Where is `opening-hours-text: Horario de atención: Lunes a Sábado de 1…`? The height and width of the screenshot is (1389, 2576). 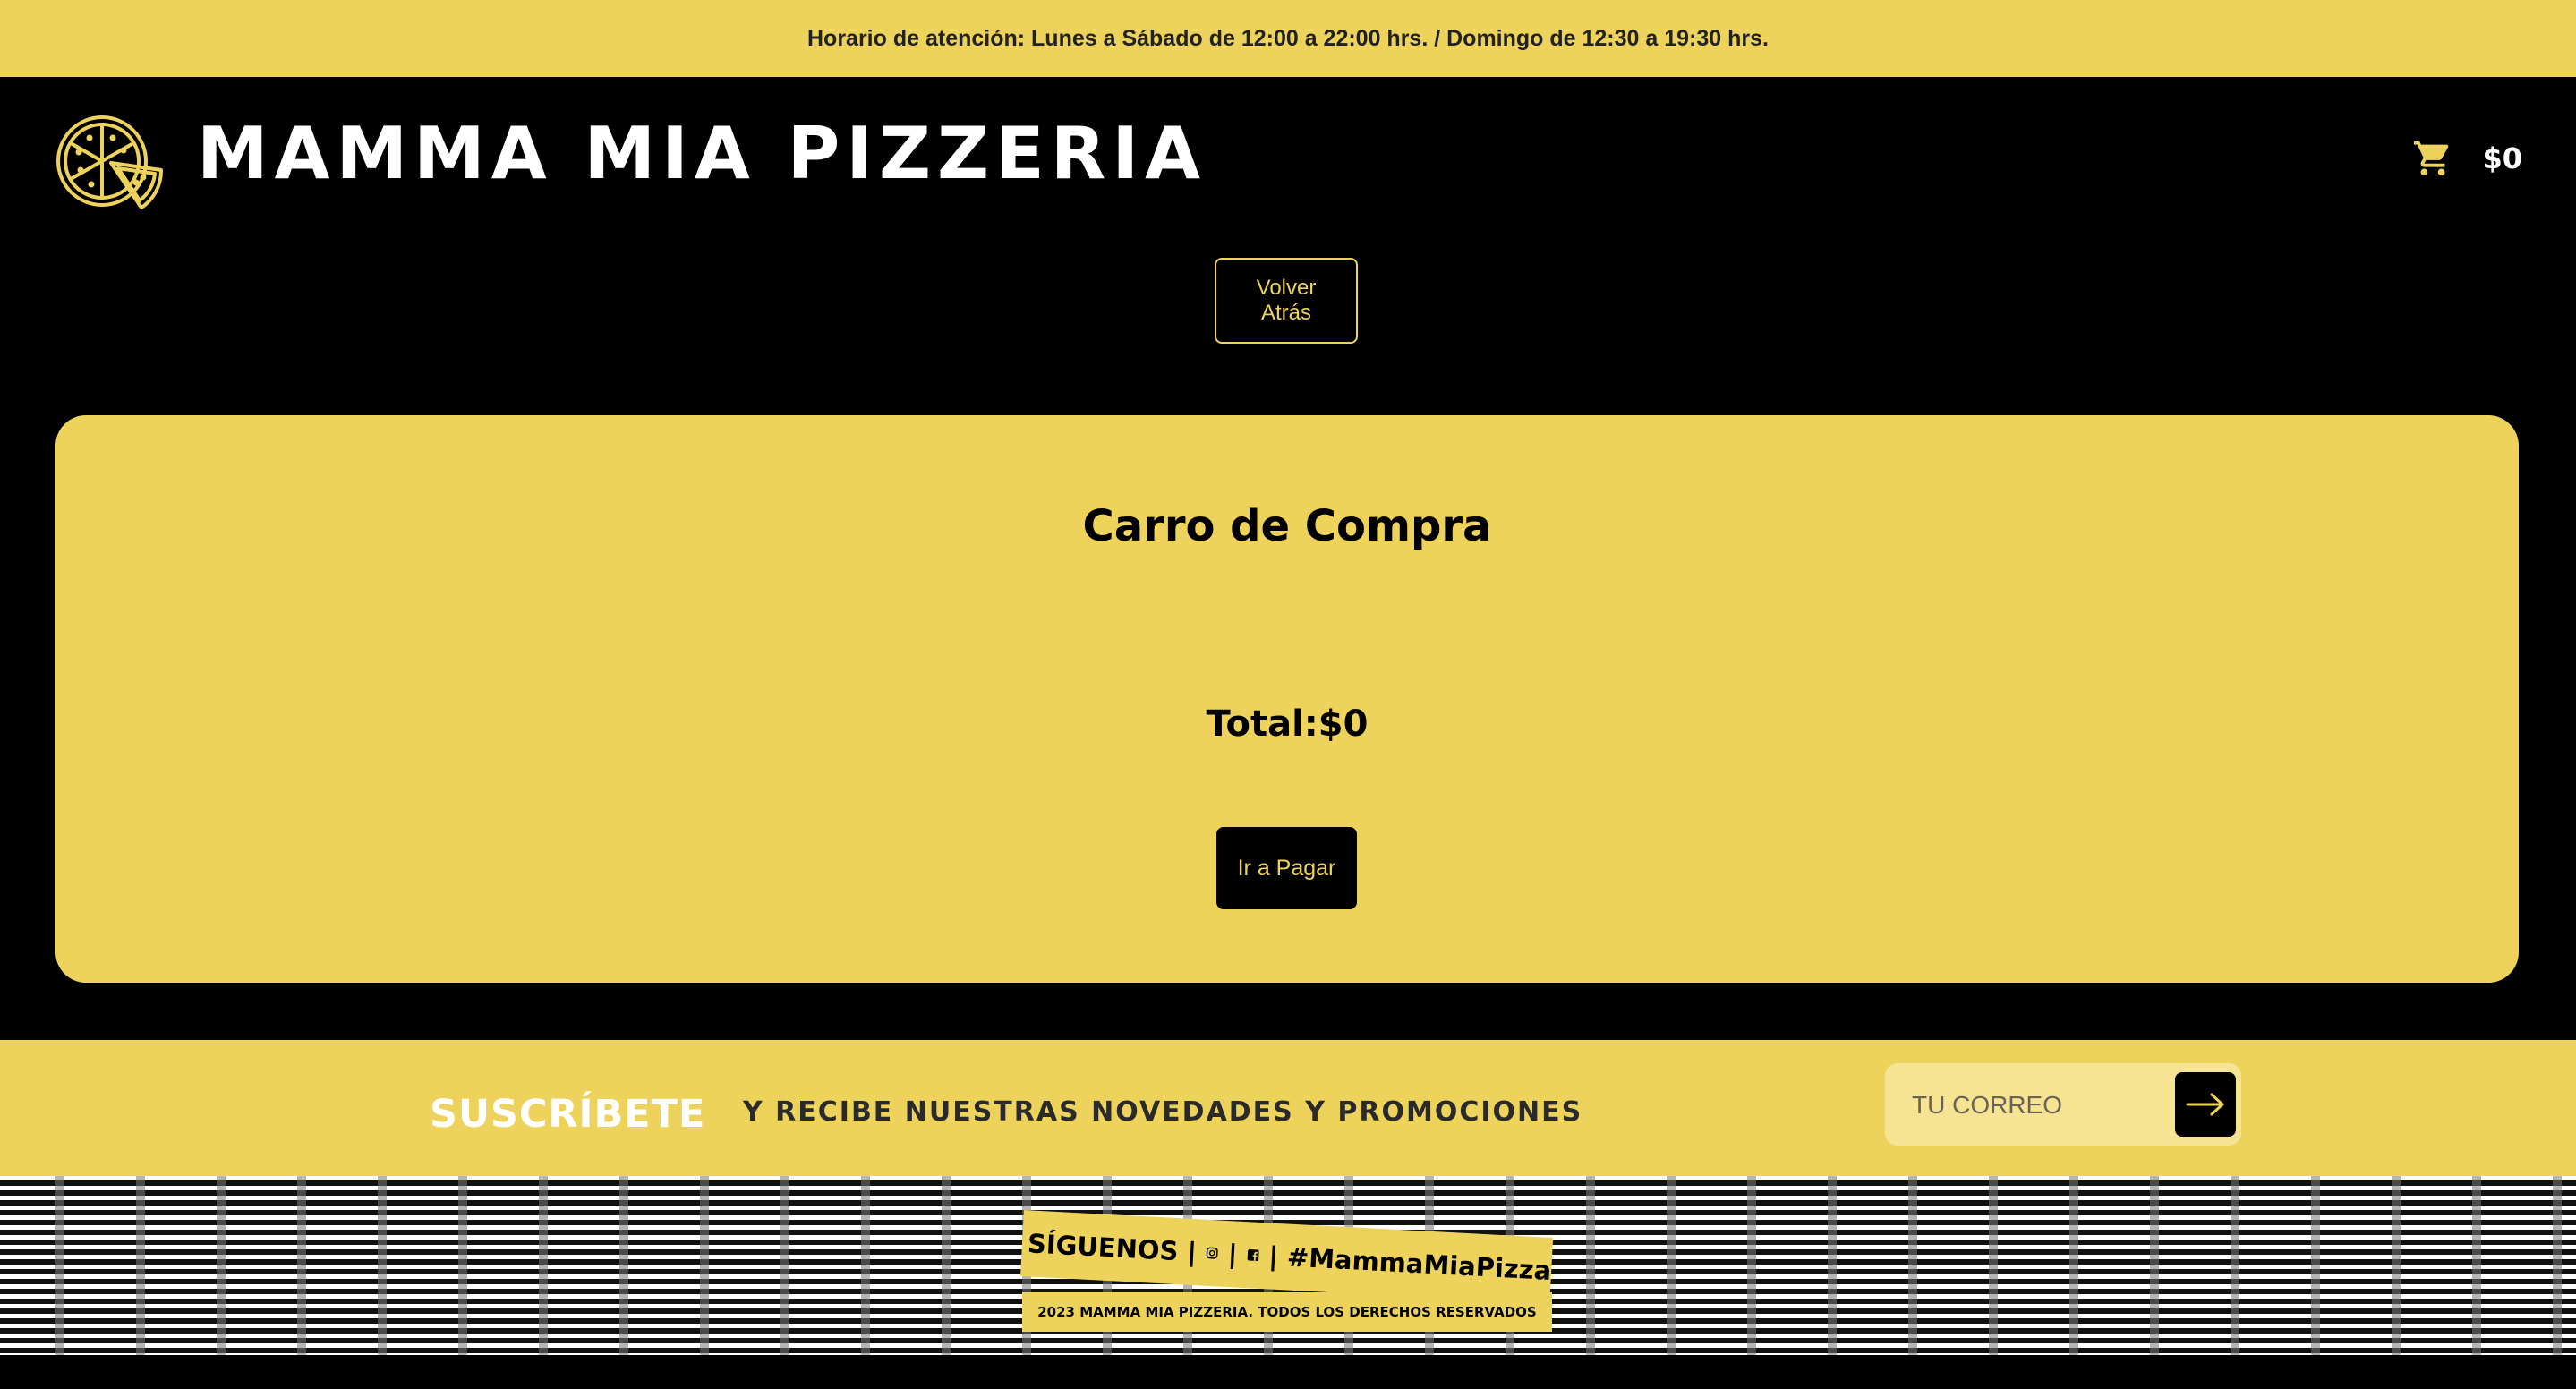
opening-hours-text: Horario de atención: Lunes a Sábado de 1… is located at coordinates (1288, 38).